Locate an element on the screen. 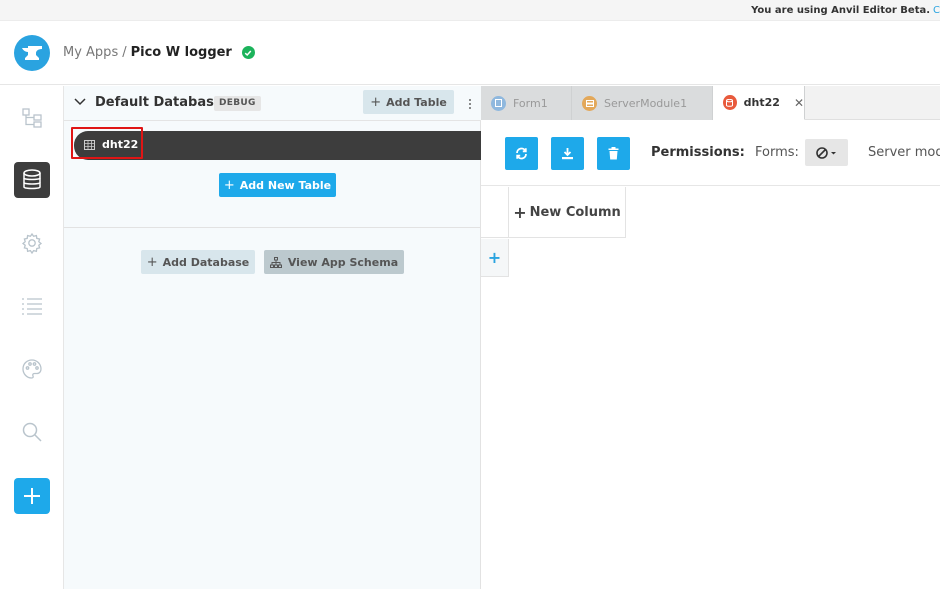 This screenshot has height=589, width=940. plus-icon is located at coordinates (32, 496).